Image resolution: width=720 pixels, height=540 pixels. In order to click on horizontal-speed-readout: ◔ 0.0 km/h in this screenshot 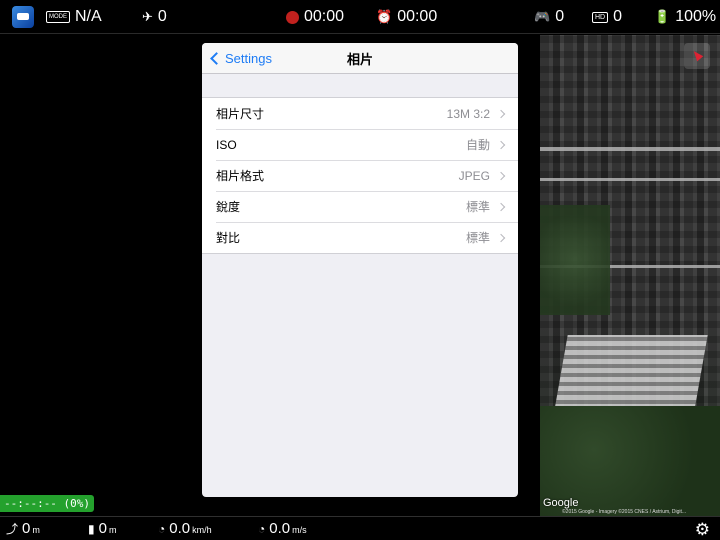, I will do `click(185, 528)`.